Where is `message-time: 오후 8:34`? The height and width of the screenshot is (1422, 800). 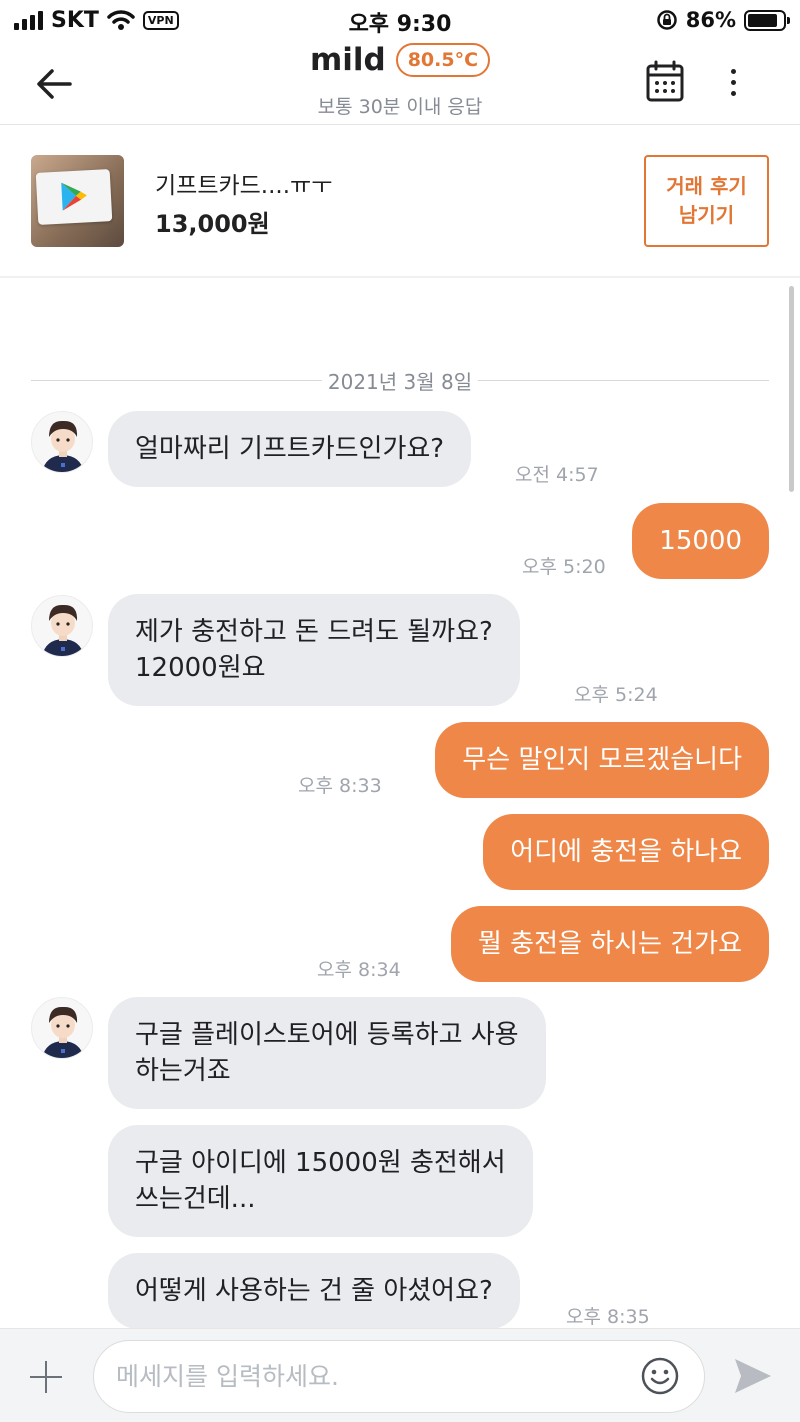
message-time: 오후 8:34 is located at coordinates (359, 970).